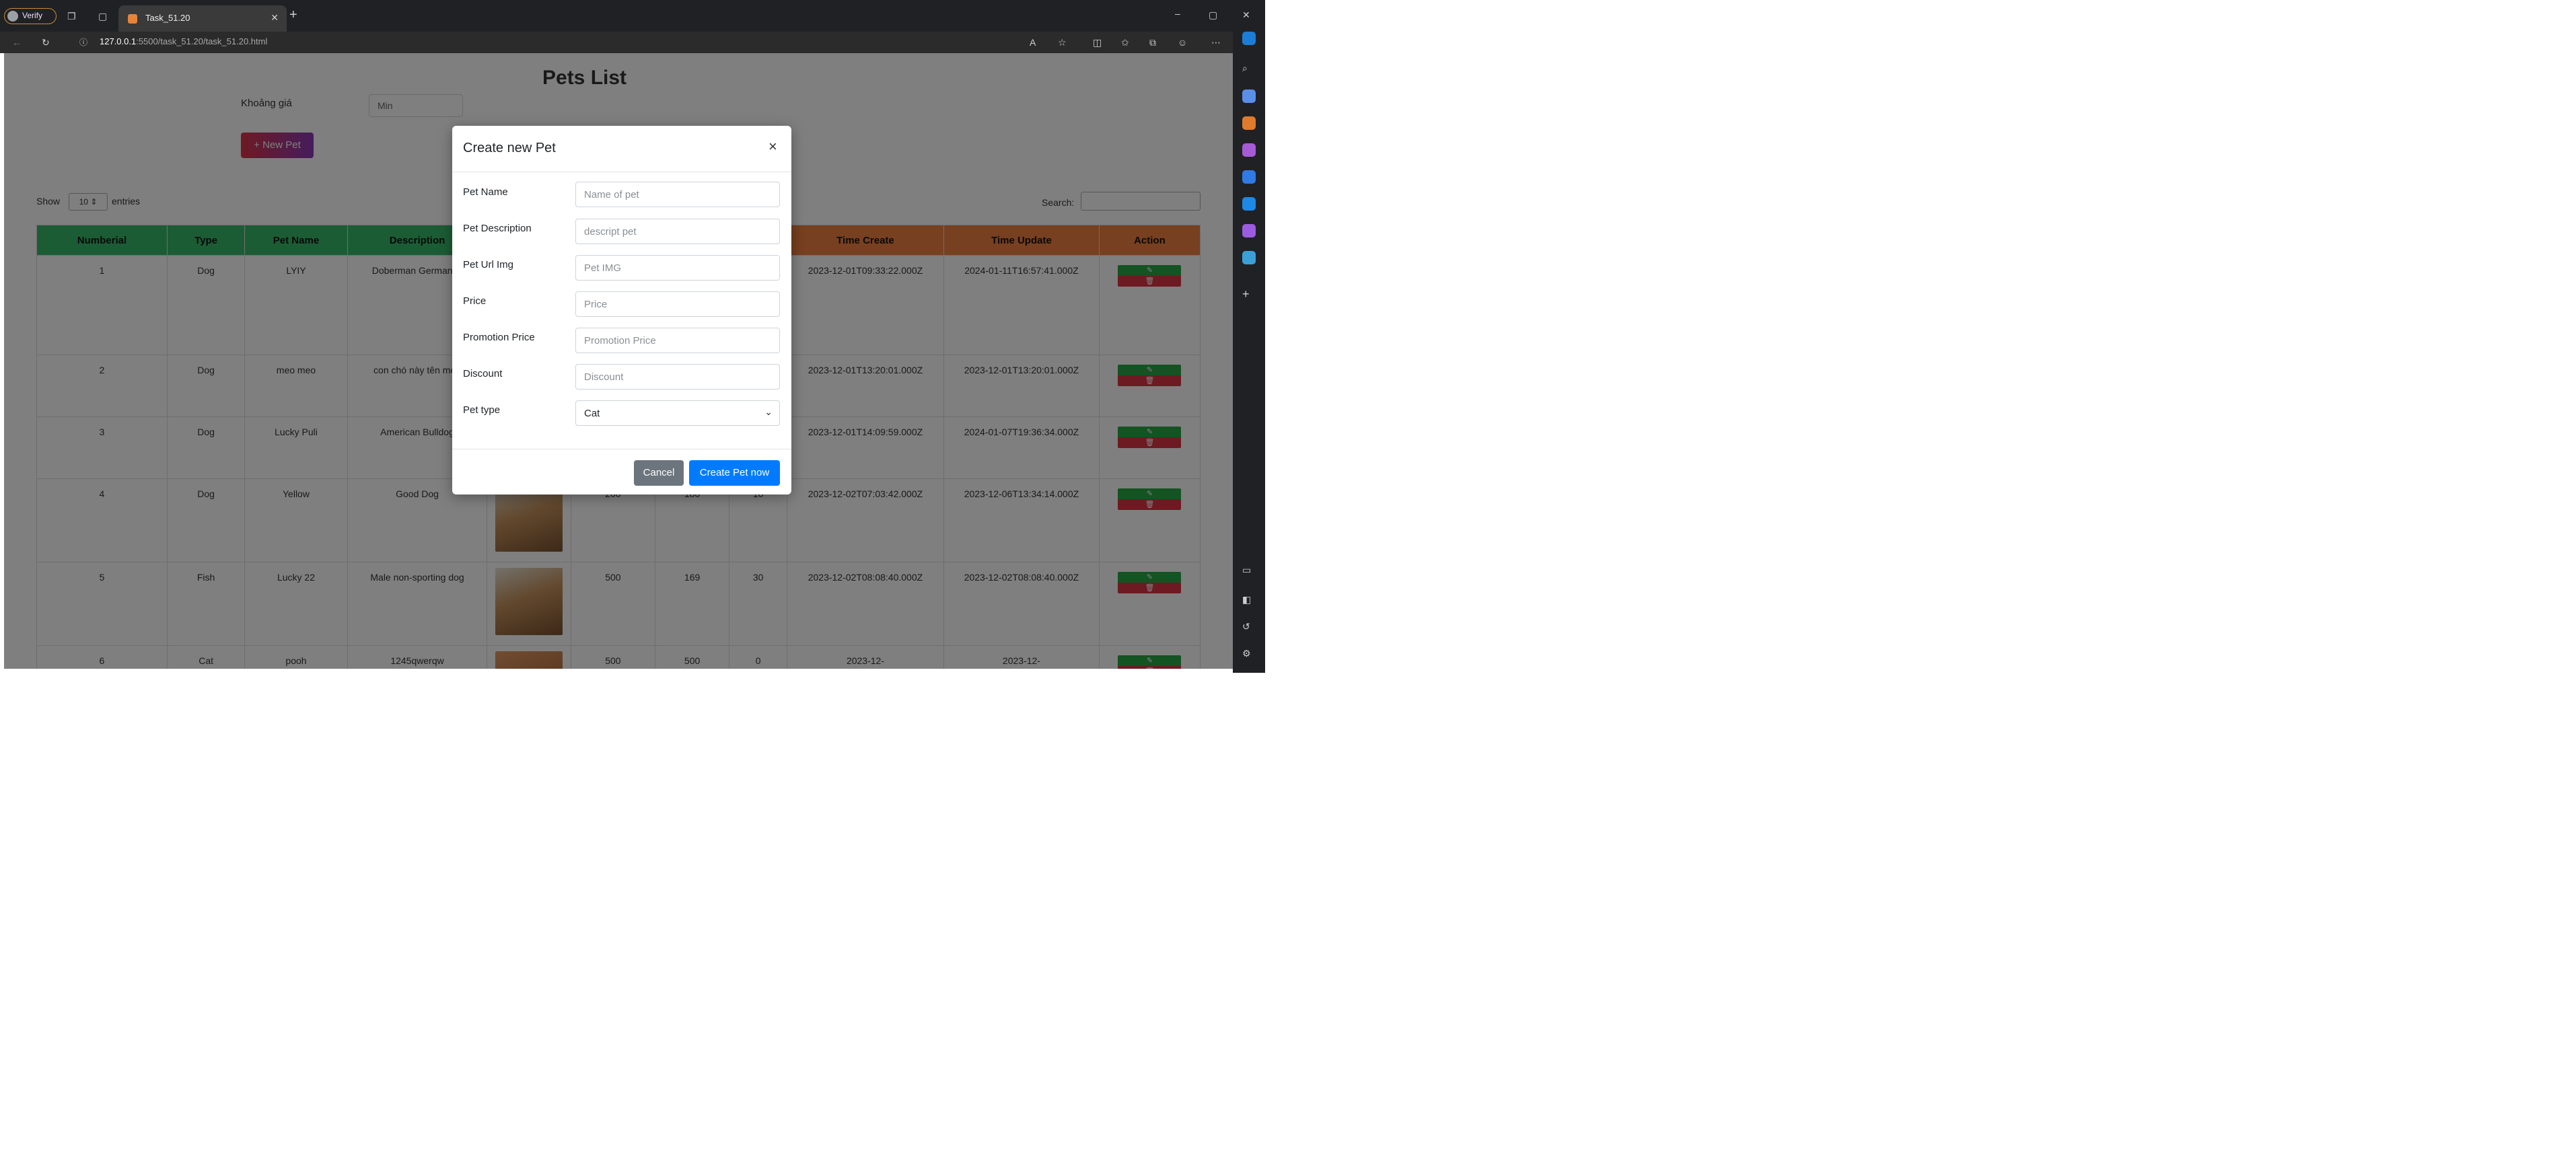  I want to click on url-path: :5500/task_51.20/task_51.20.html, so click(202, 41).